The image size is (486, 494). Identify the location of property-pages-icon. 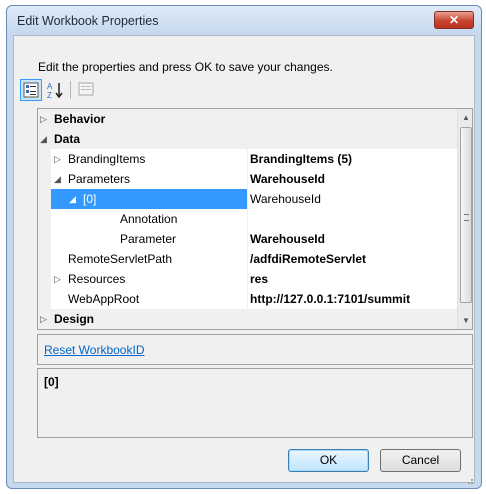
(86, 89).